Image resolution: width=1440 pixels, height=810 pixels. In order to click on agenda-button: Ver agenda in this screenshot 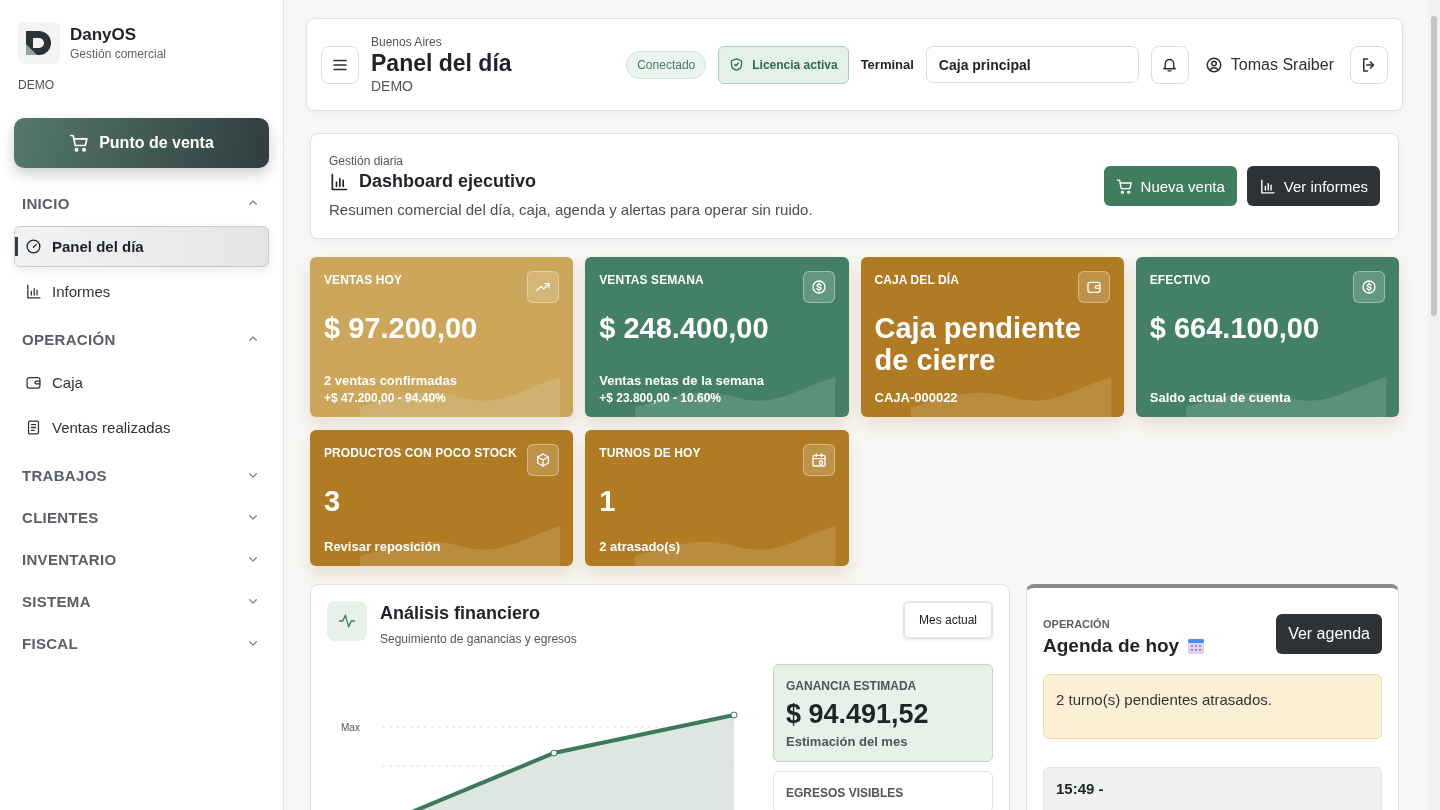, I will do `click(1329, 634)`.